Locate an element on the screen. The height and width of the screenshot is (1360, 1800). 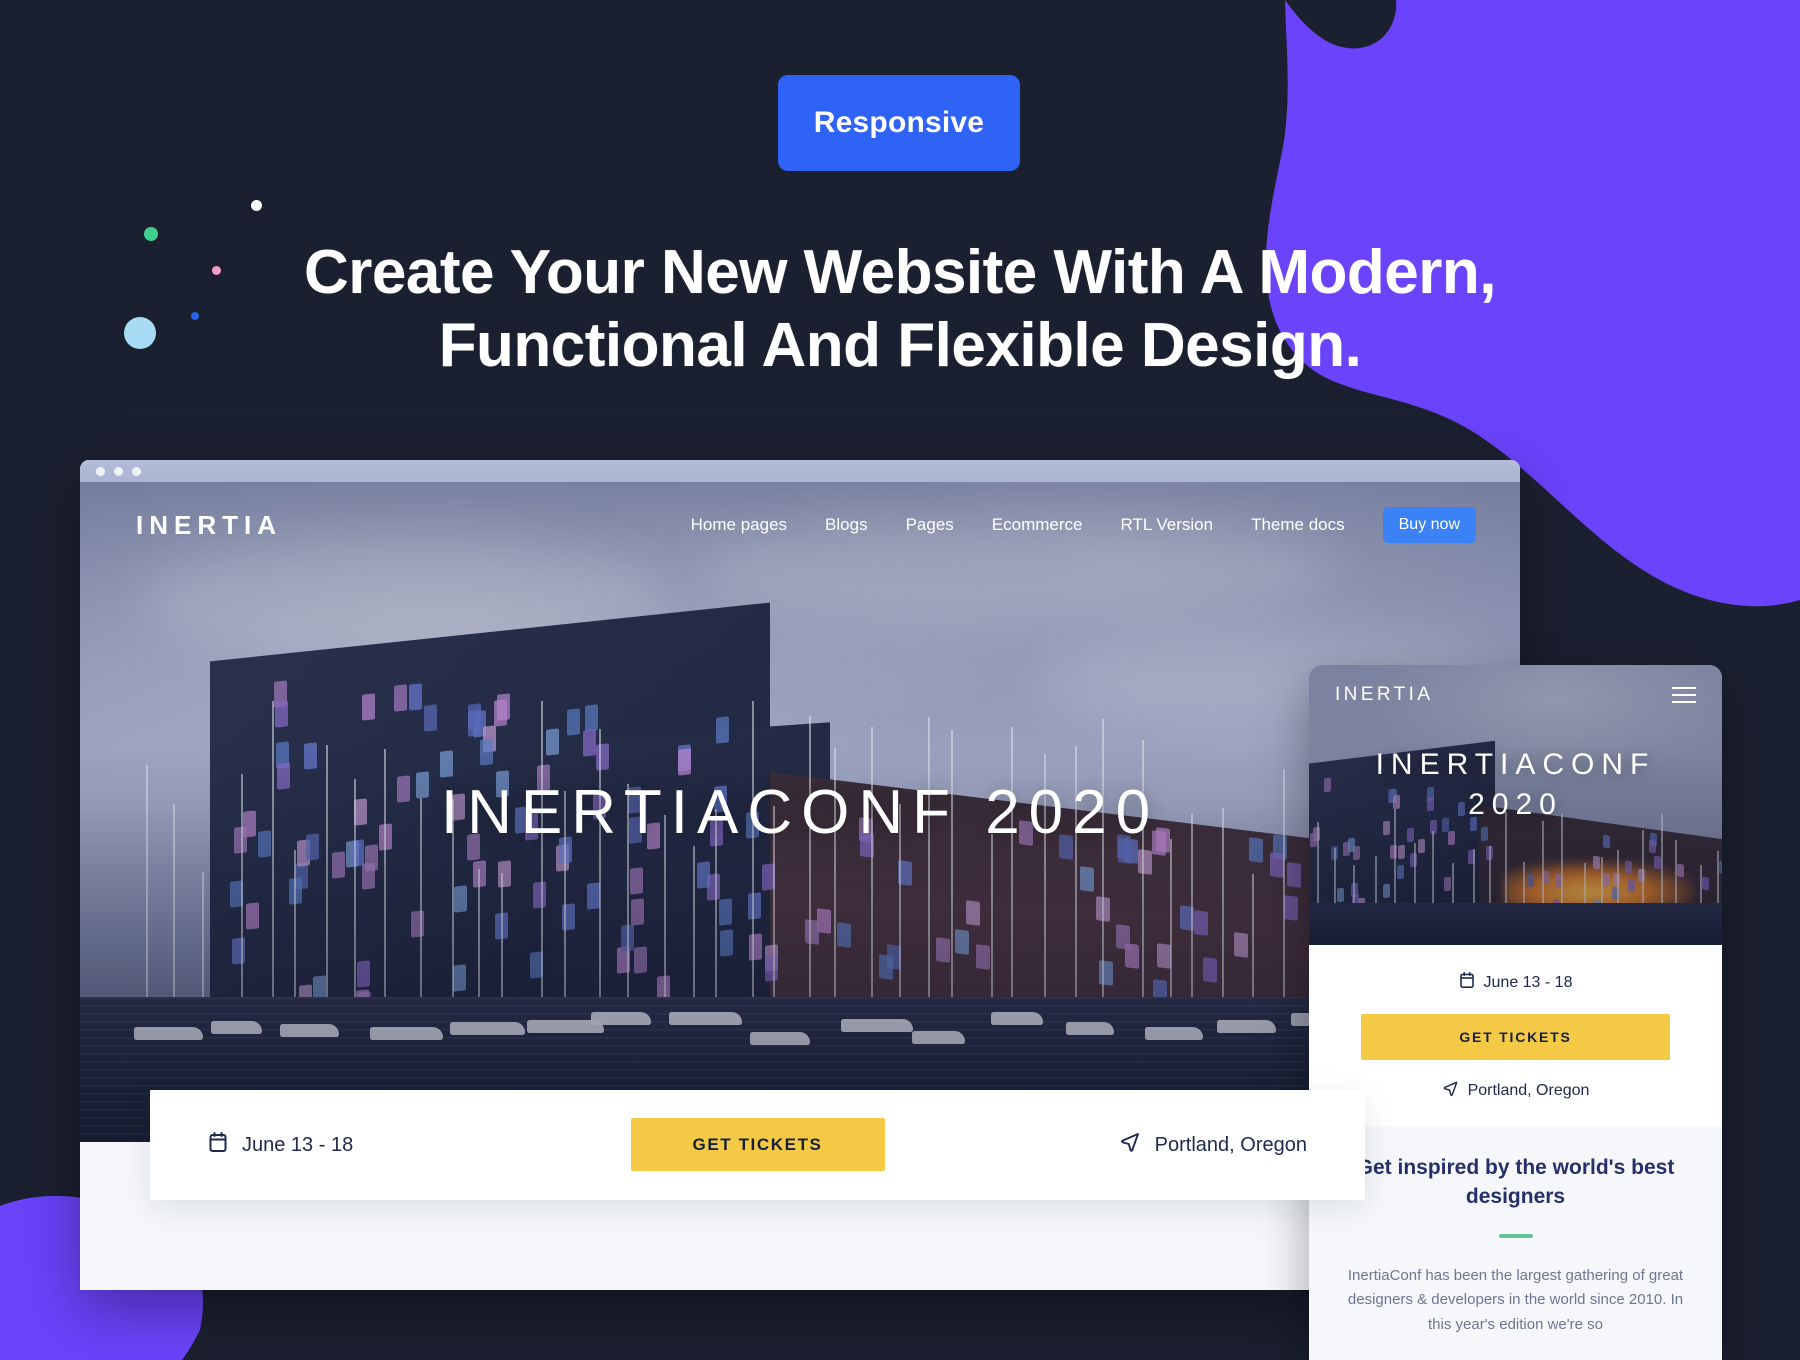
navigation-pin-icon is located at coordinates (1130, 1145).